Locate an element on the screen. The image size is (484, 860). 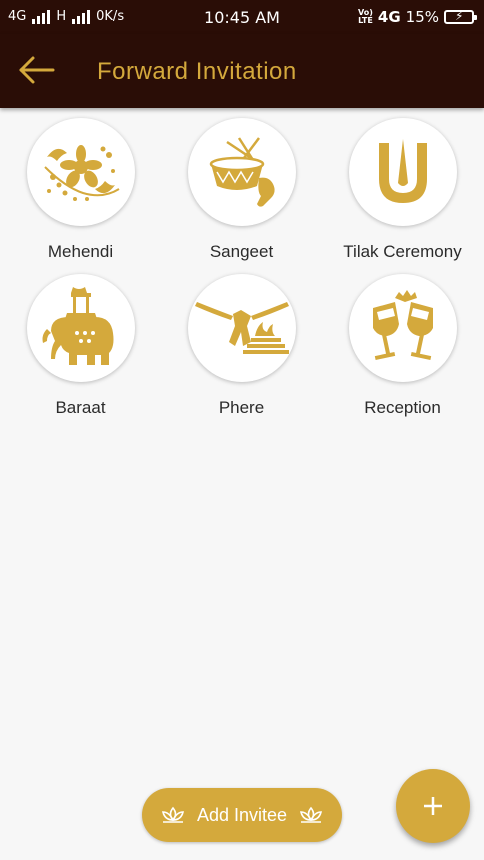
battery-icon: ⚡ is located at coordinates (460, 16).